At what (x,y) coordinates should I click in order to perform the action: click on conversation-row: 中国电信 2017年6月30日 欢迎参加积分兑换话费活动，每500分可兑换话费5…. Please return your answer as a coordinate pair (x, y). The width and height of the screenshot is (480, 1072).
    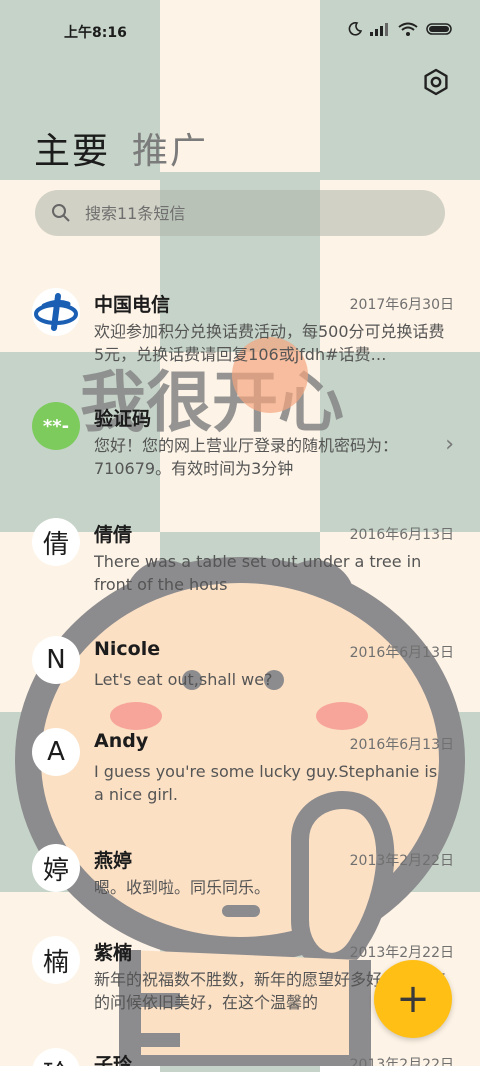
    Looking at the image, I should click on (240, 341).